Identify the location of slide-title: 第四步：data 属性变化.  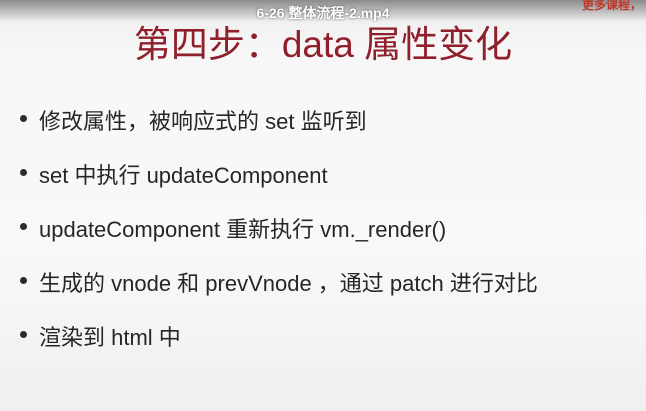
(323, 44).